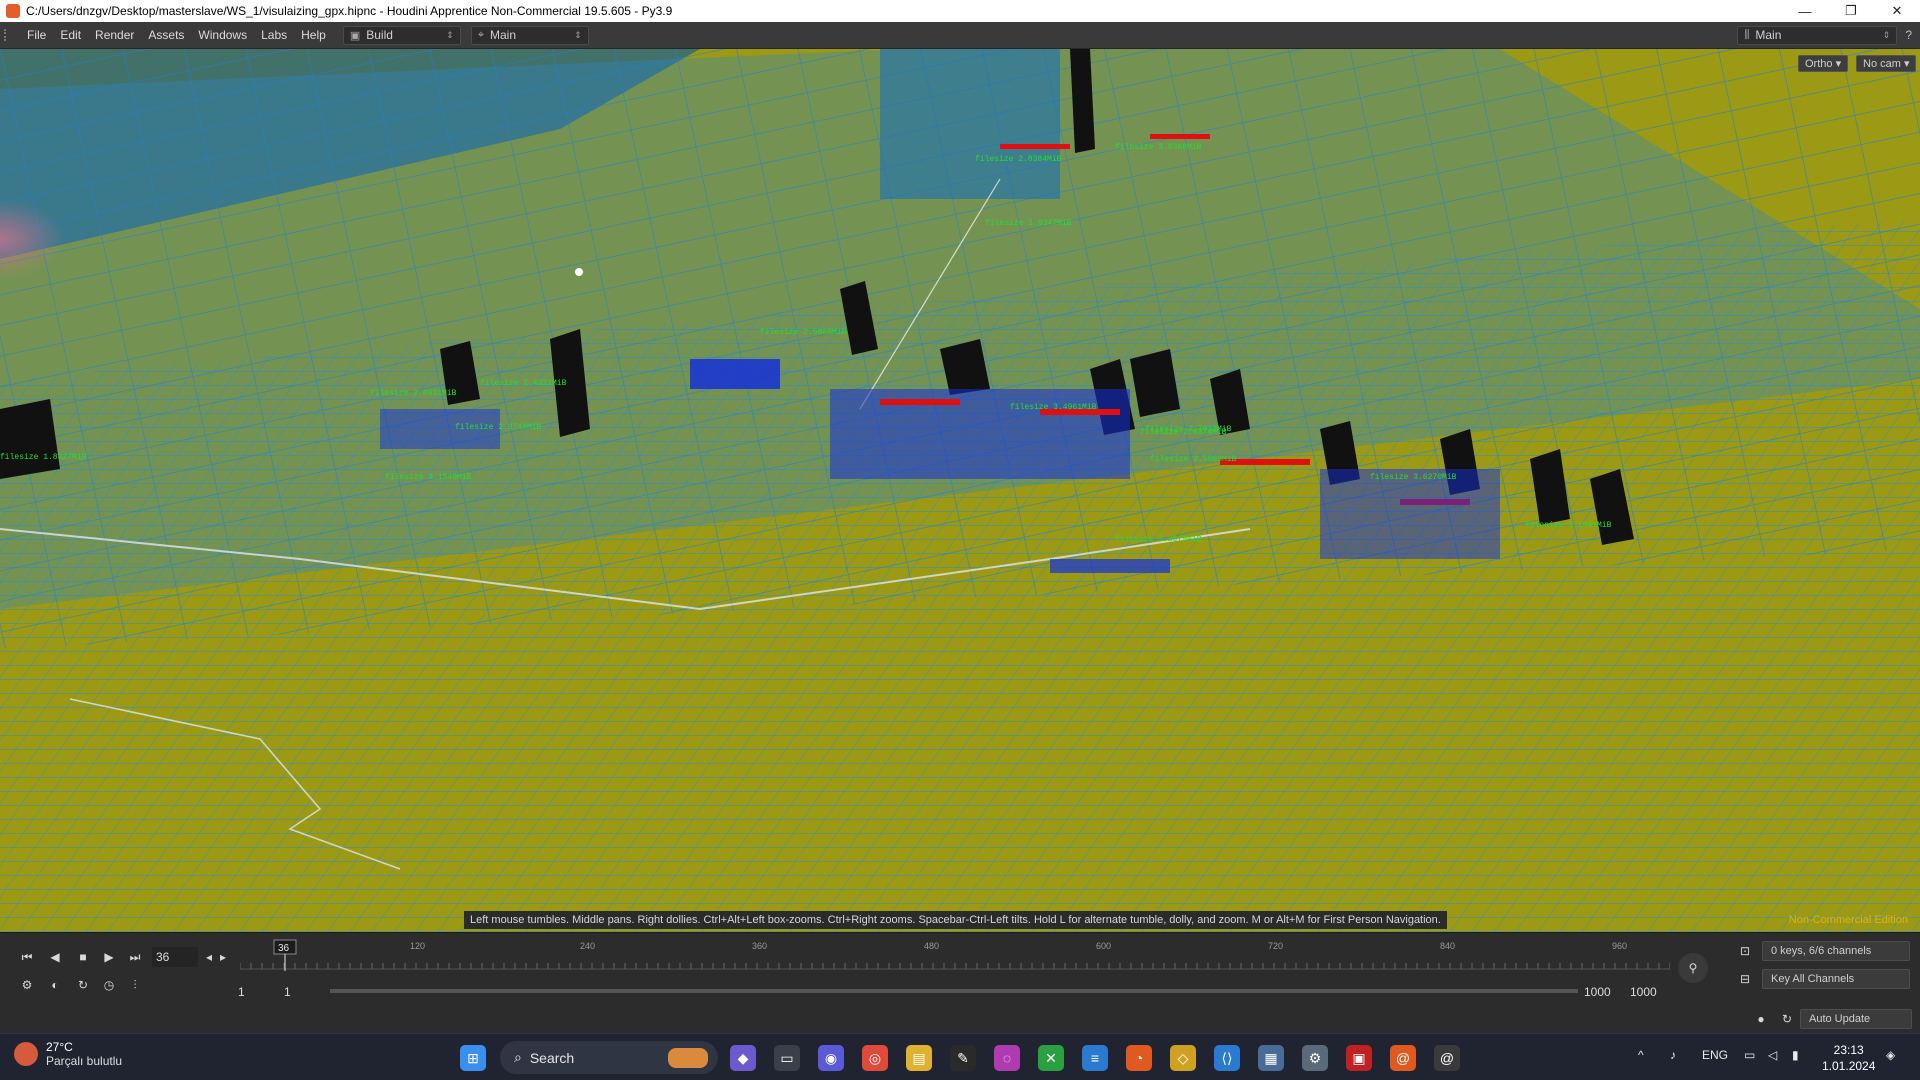 The image size is (1920, 1080). I want to click on realtime-toggle-icon: ⚙, so click(27, 985).